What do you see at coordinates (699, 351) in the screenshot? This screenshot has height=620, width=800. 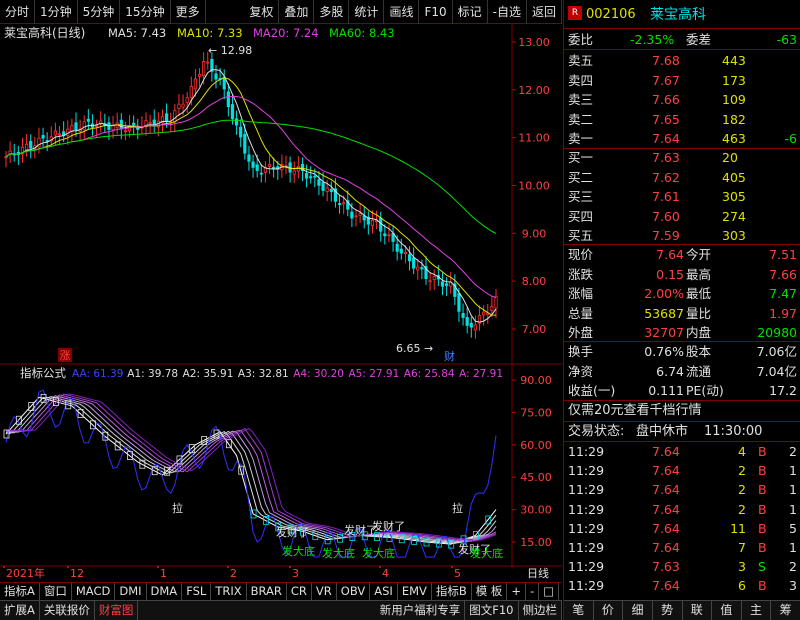 I see `stat2-label: 股本` at bounding box center [699, 351].